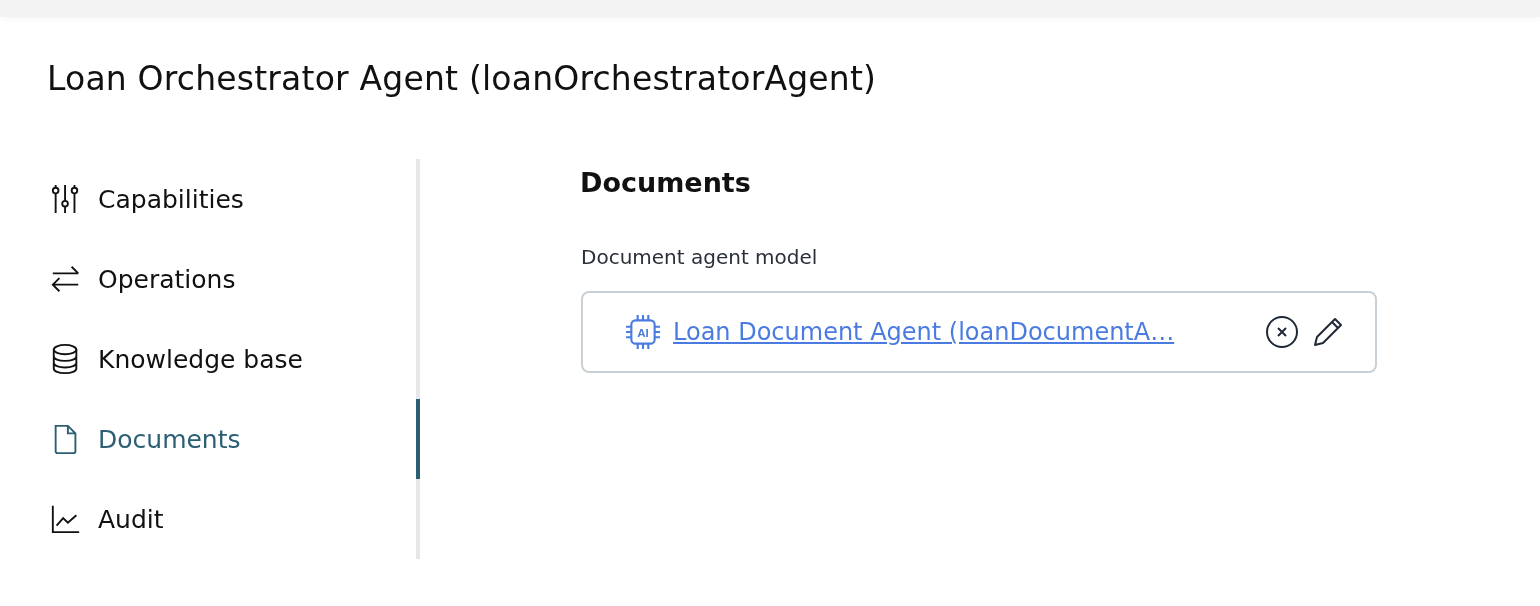 This screenshot has height=606, width=1540. Describe the element at coordinates (66, 519) in the screenshot. I see `line-chart-icon` at that location.